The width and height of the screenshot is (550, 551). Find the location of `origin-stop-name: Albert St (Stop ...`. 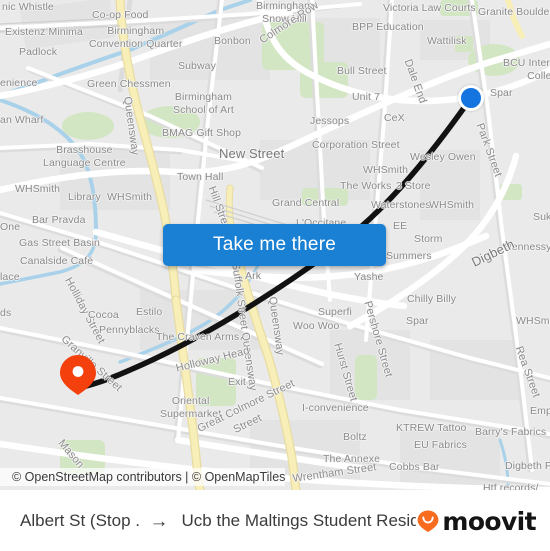

origin-stop-name: Albert St (Stop ... is located at coordinates (80, 520).